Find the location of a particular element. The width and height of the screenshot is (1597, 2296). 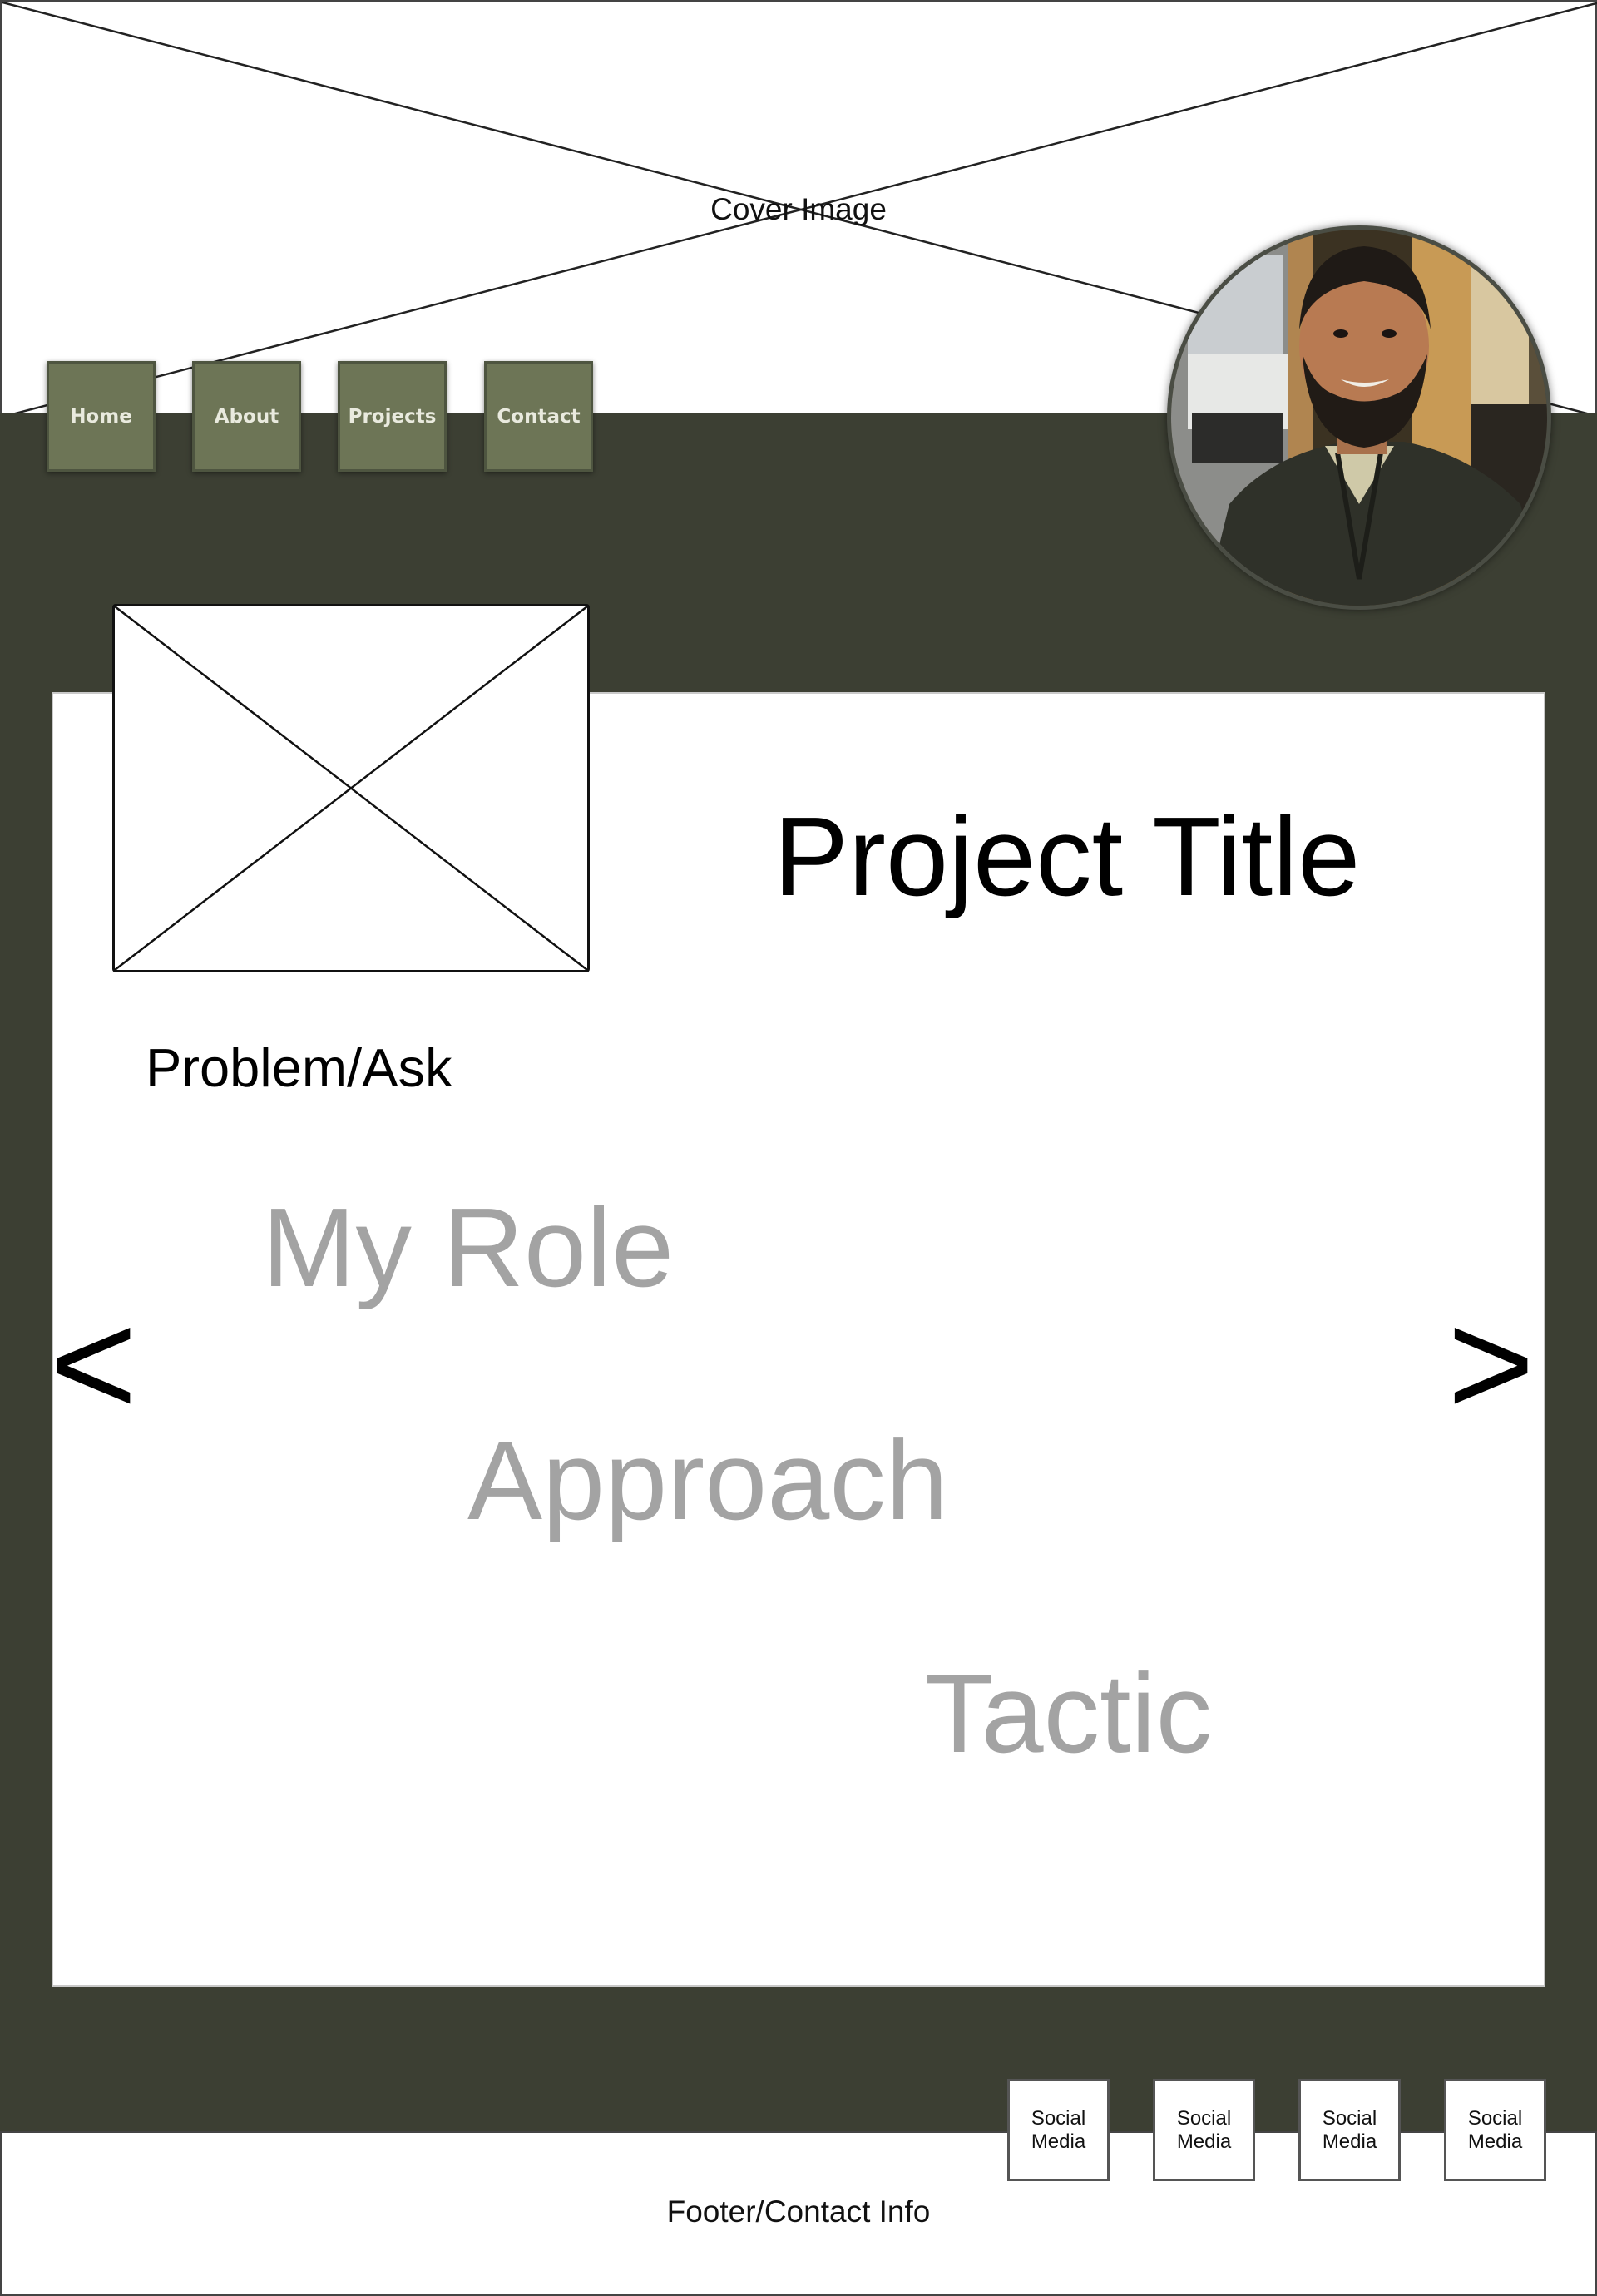

cover-image-label: Cover Image is located at coordinates (798, 209).